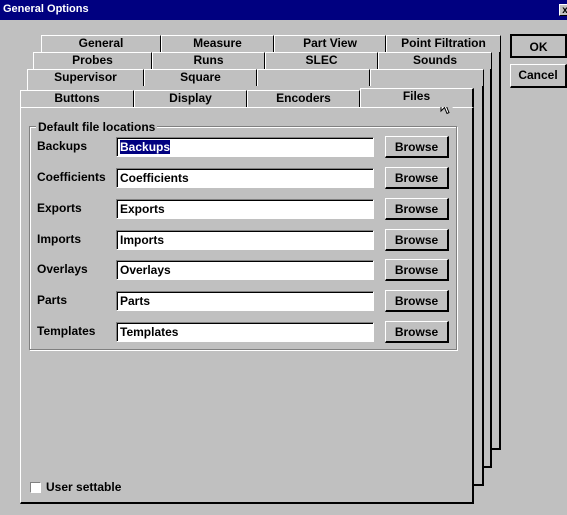  I want to click on coefficients-browse-button: Browse, so click(417, 178).